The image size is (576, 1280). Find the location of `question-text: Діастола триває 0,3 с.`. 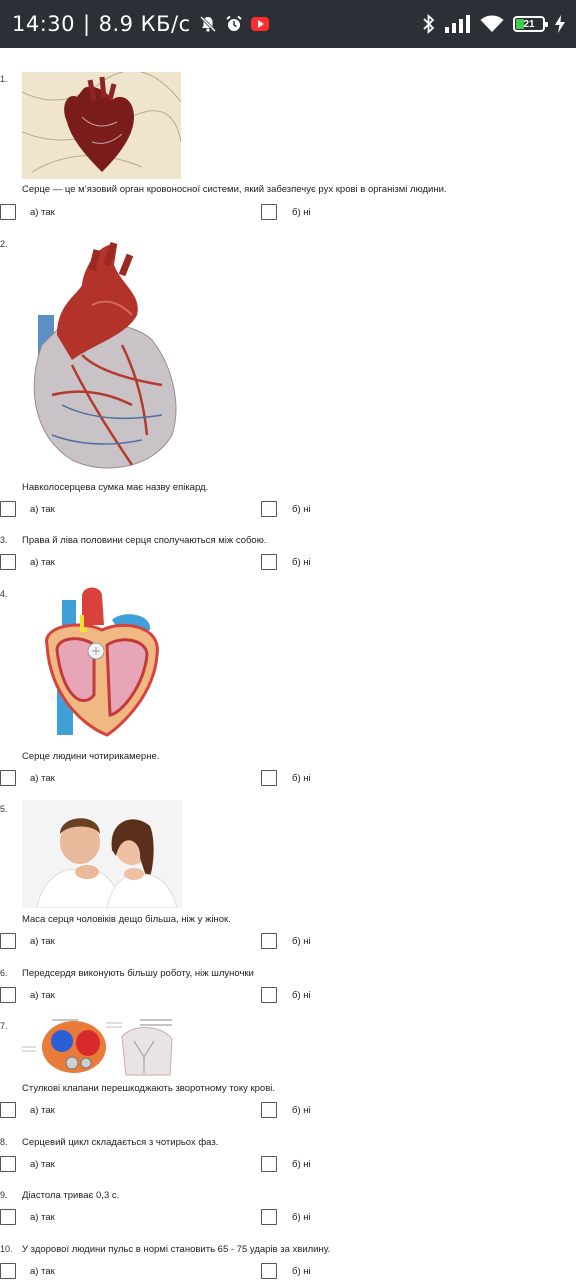

question-text: Діастола триває 0,3 с. is located at coordinates (71, 1195).